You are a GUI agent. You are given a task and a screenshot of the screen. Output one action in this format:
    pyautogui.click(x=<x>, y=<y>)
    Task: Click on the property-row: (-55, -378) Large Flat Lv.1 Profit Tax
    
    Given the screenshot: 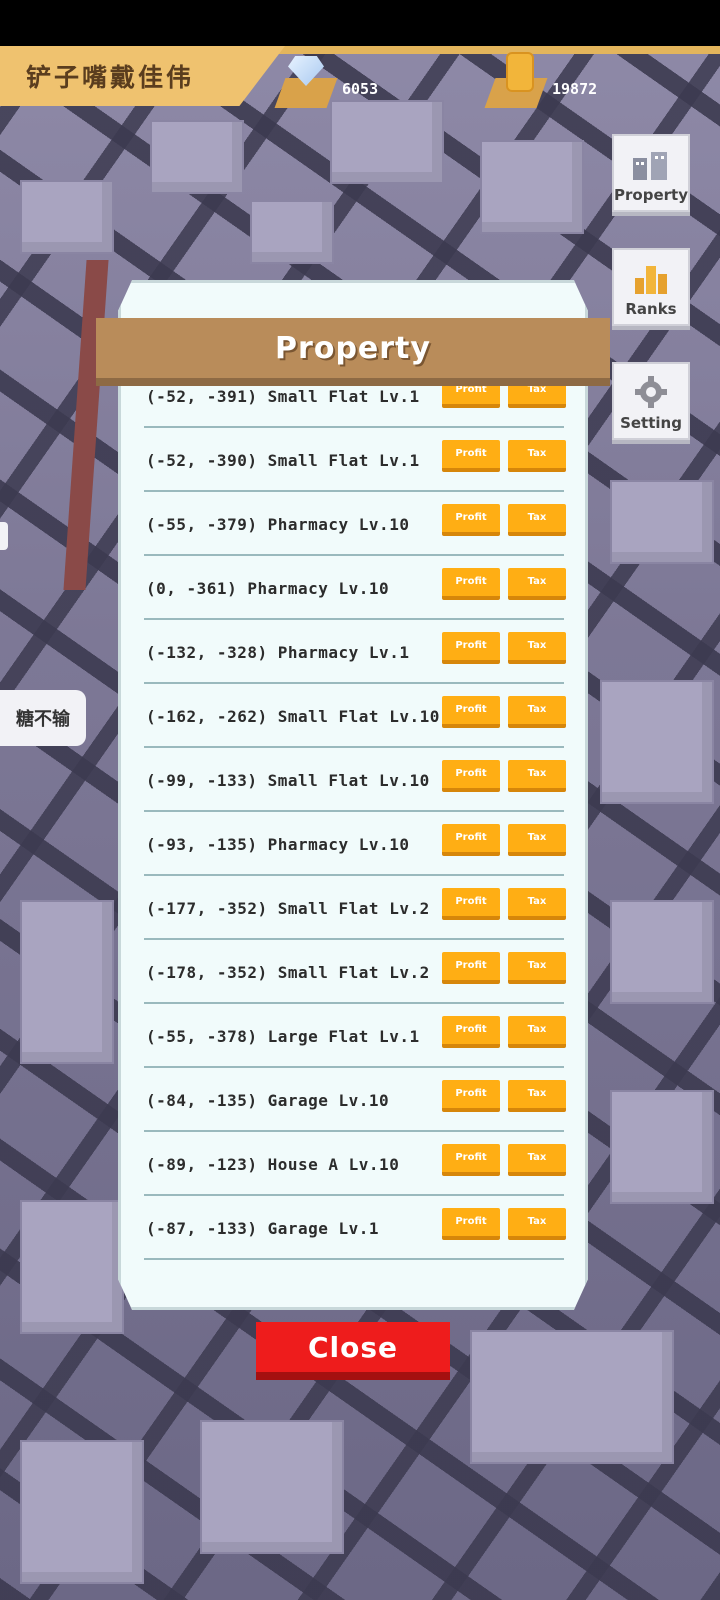 What is the action you would take?
    pyautogui.click(x=355, y=1036)
    